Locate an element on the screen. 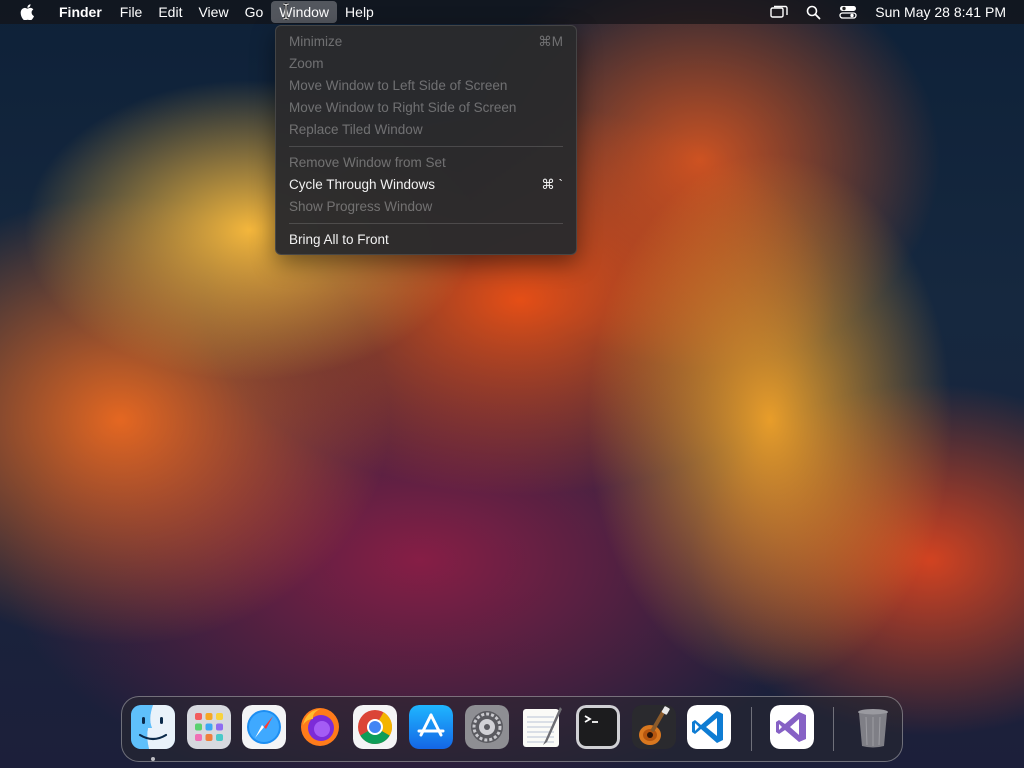 This screenshot has width=1024, height=768. menu-item-show-progress-window: Show Progress Window is located at coordinates (426, 207).